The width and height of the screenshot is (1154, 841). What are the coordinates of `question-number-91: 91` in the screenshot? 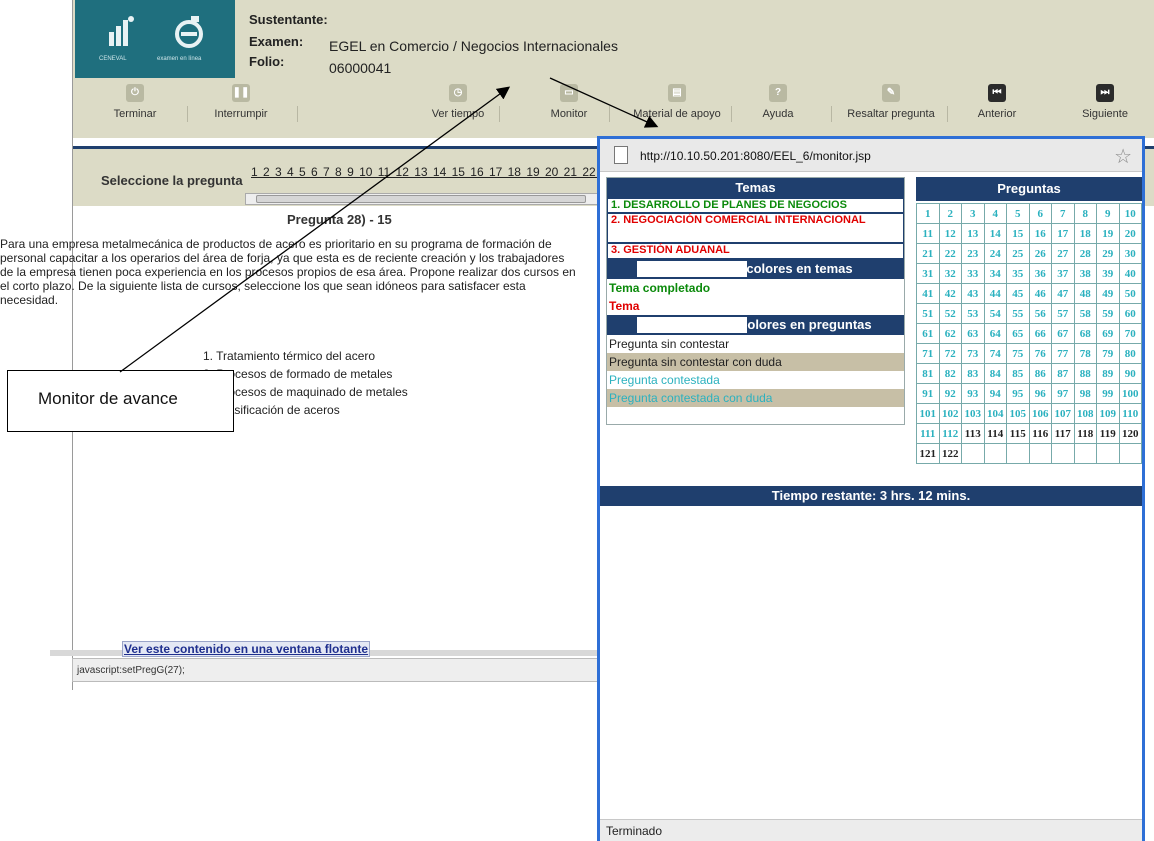 It's located at (928, 393).